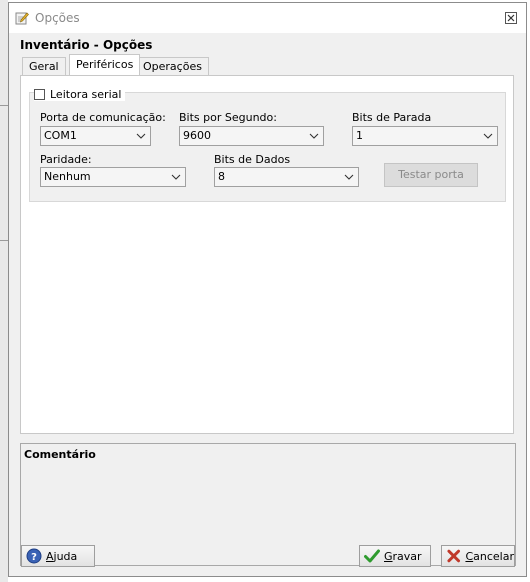  I want to click on stop-bits-value: 1, so click(359, 135).